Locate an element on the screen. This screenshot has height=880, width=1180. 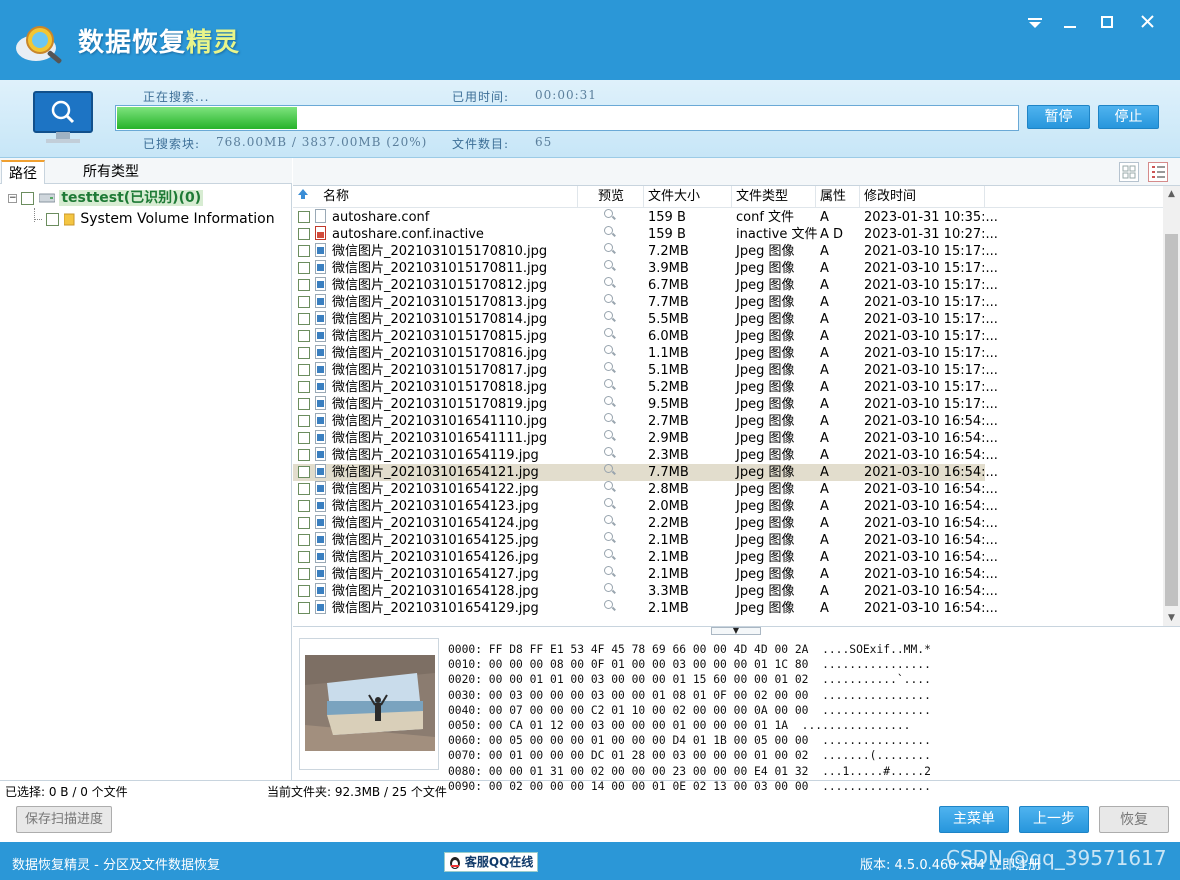
recover-button: 恢复 is located at coordinates (1134, 819).